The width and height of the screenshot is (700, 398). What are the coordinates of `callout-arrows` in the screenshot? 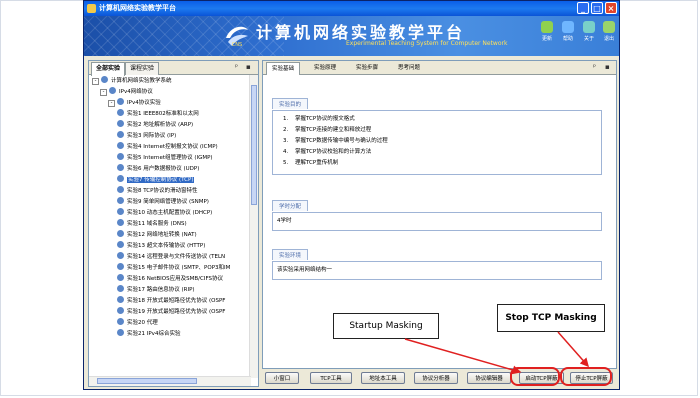 It's located at (496, 353).